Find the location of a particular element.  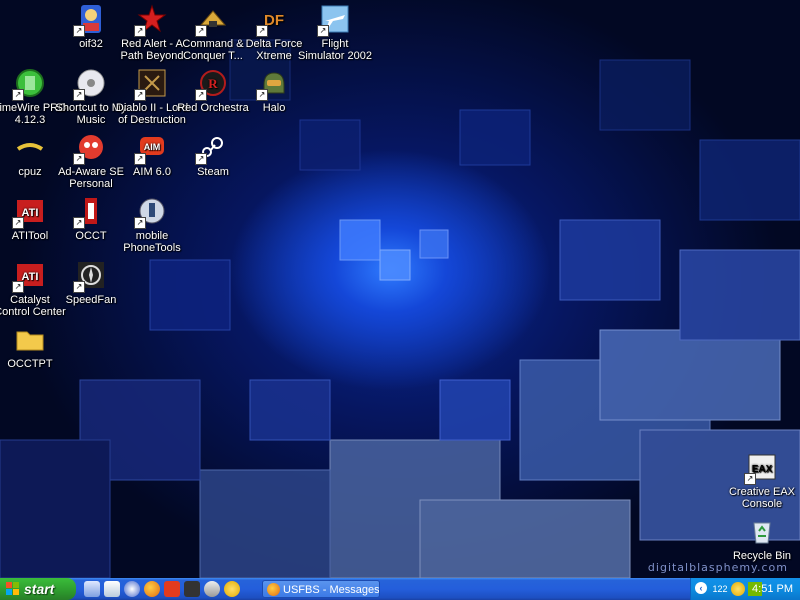

desktop-icon-steam: ↗ Steam is located at coordinates (213, 154).